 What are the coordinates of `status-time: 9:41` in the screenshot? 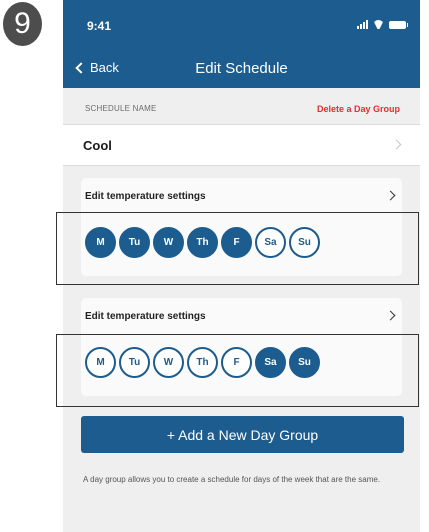 It's located at (99, 26).